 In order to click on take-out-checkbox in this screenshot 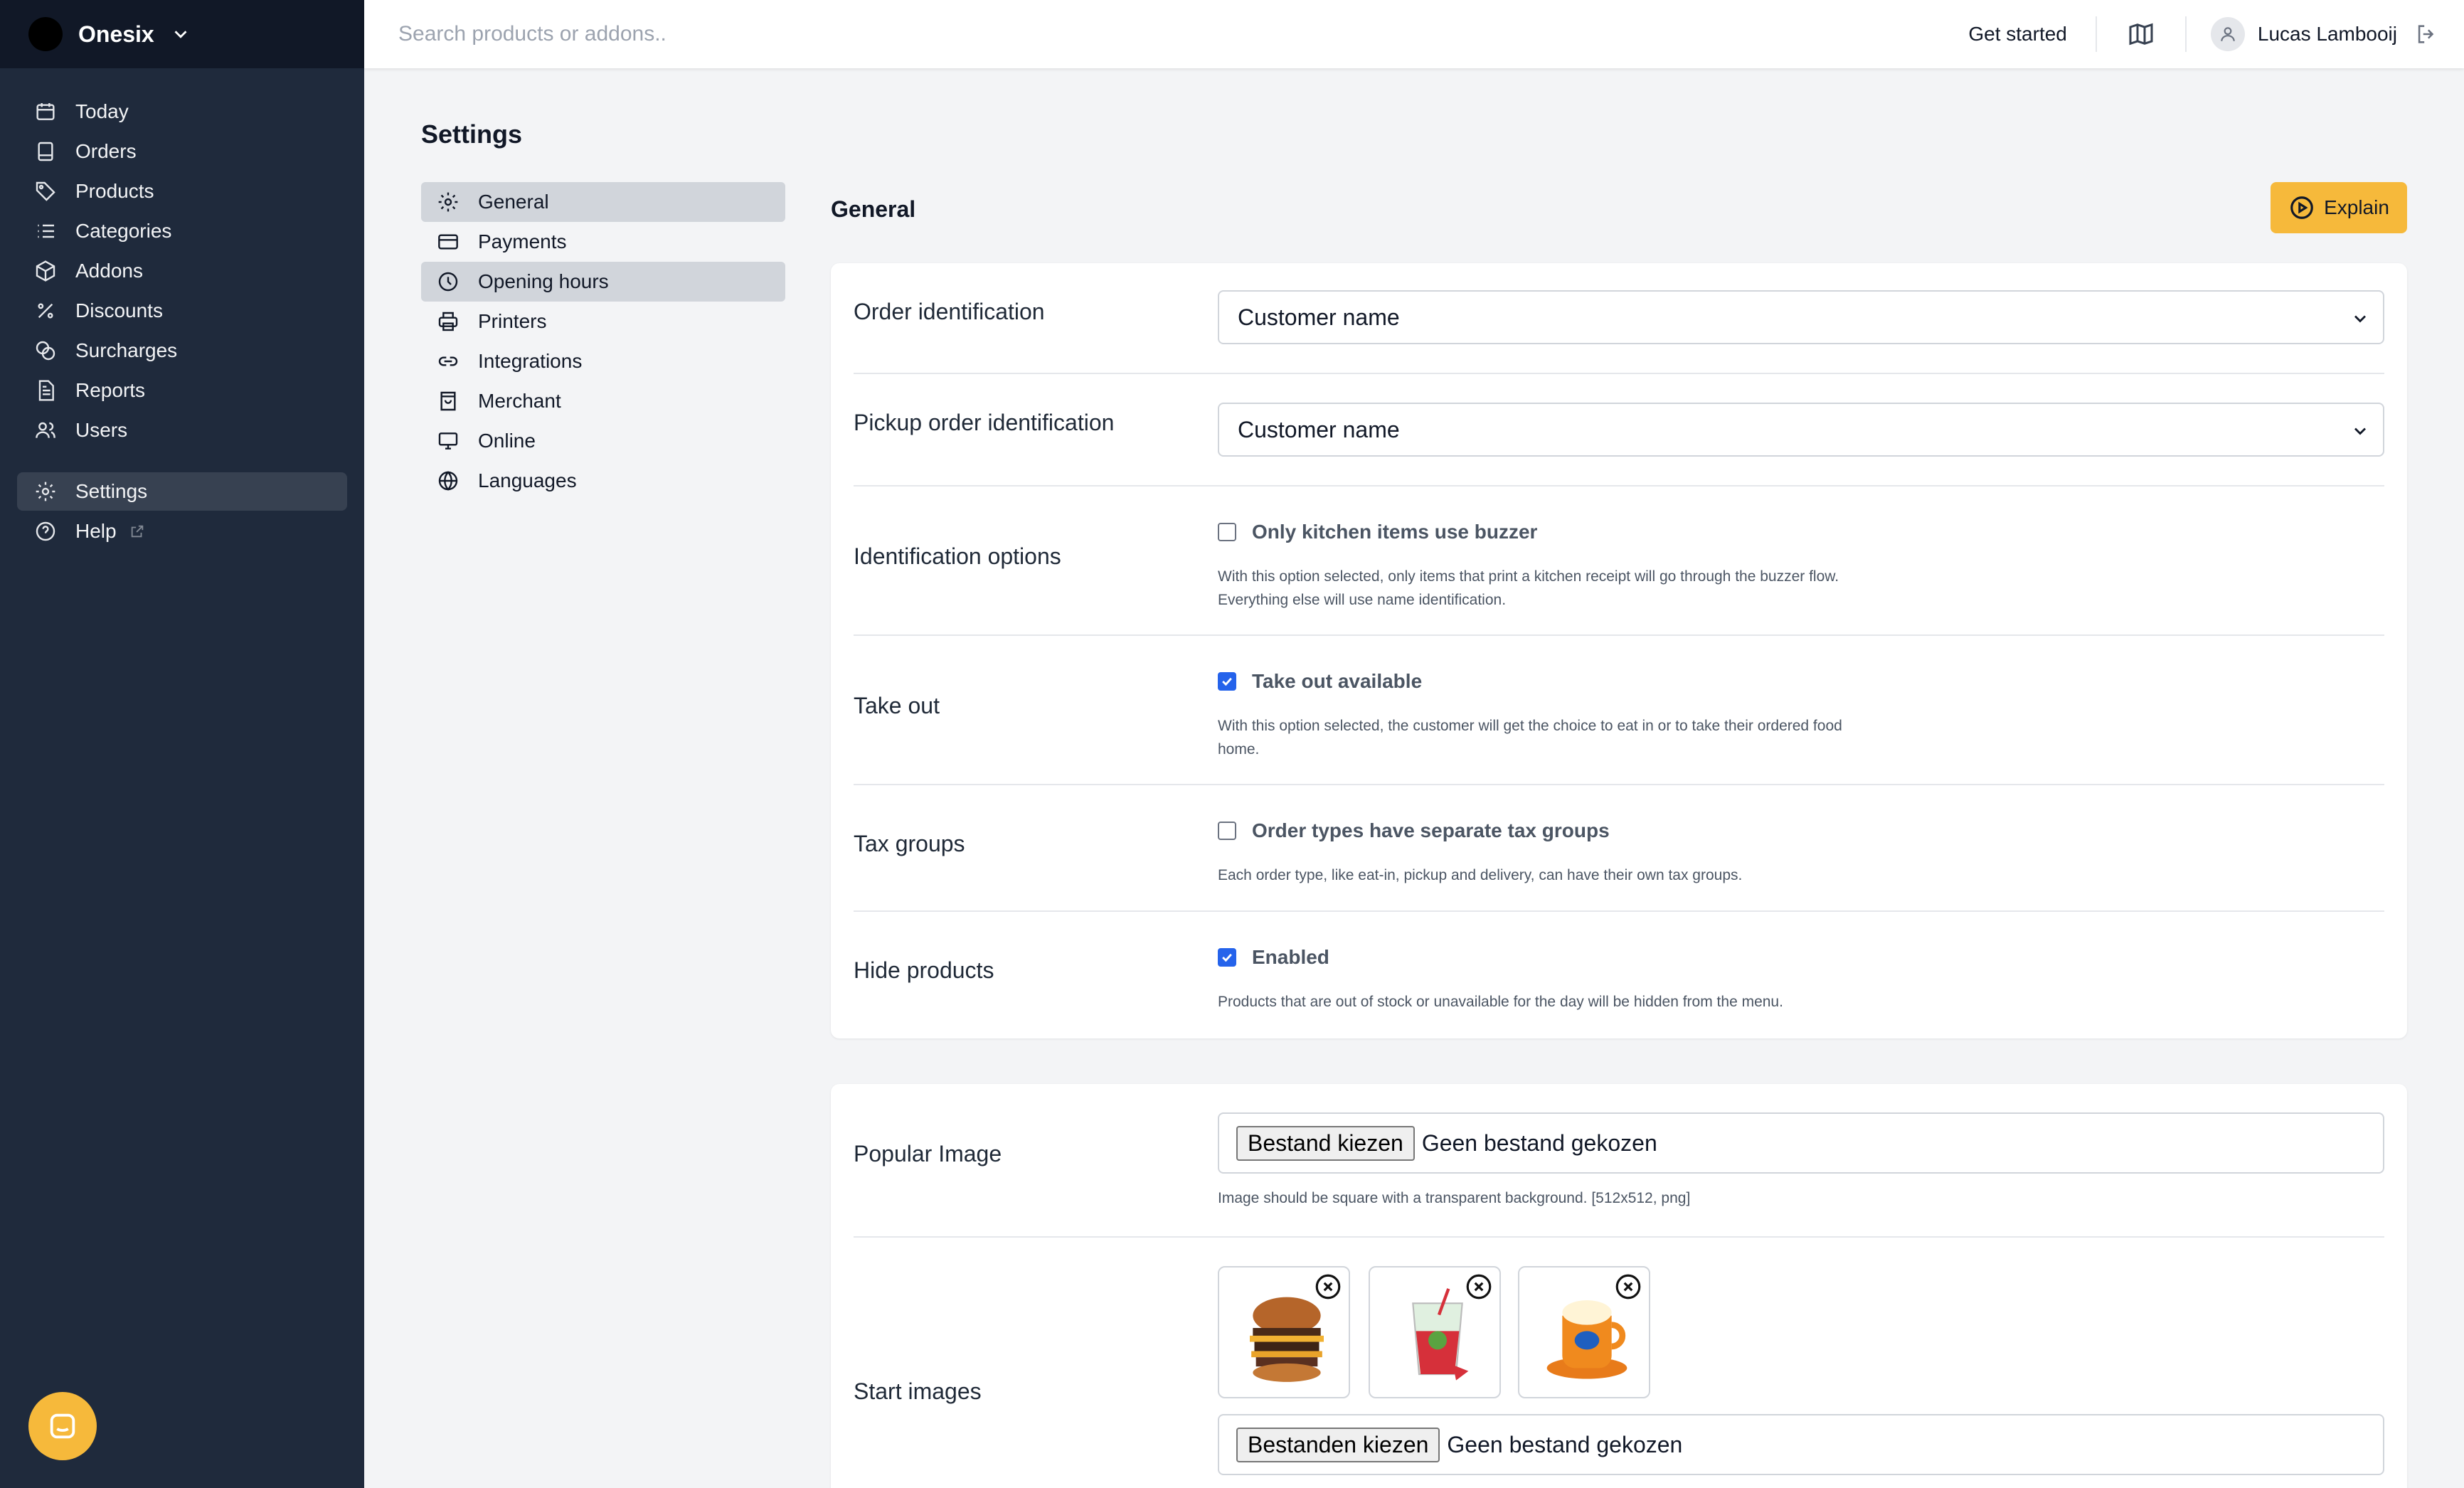, I will do `click(1227, 682)`.